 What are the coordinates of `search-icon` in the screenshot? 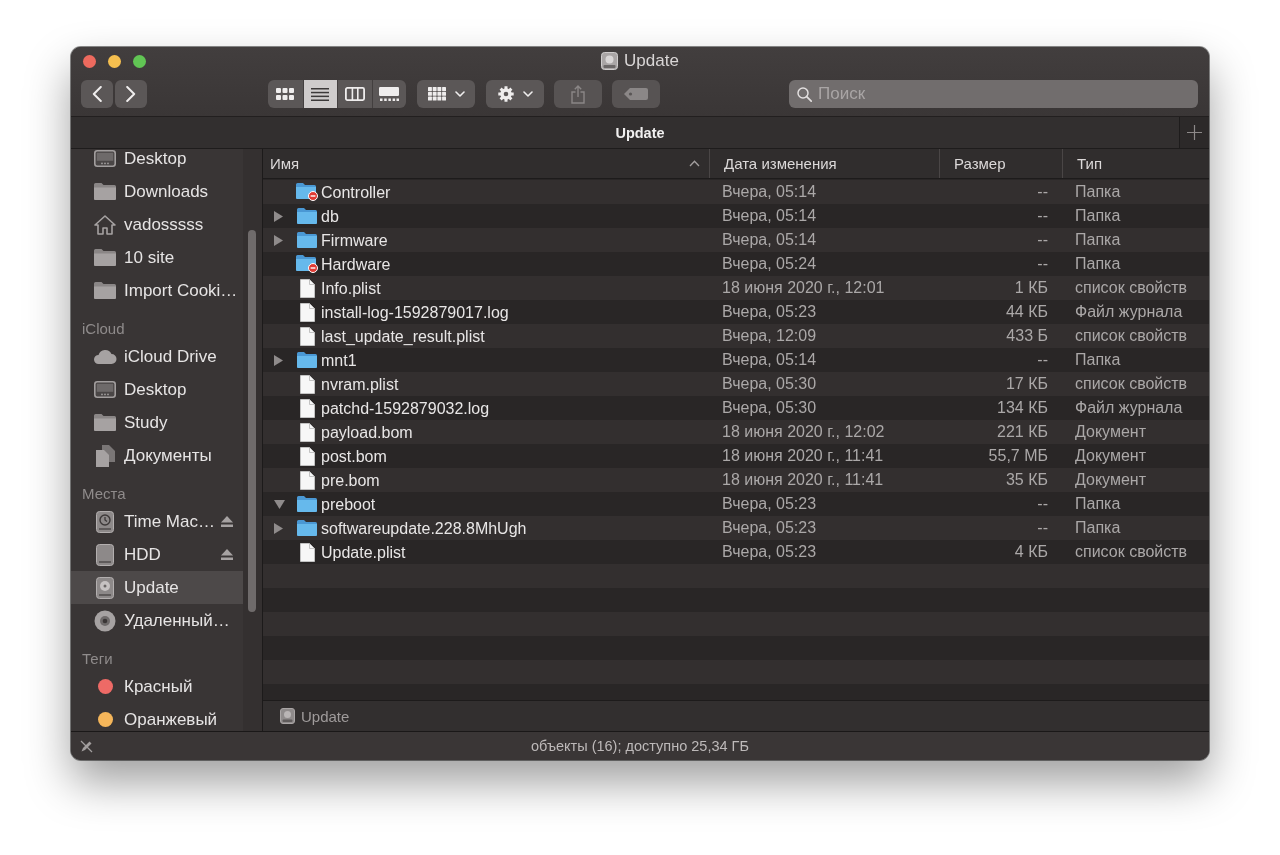 It's located at (804, 94).